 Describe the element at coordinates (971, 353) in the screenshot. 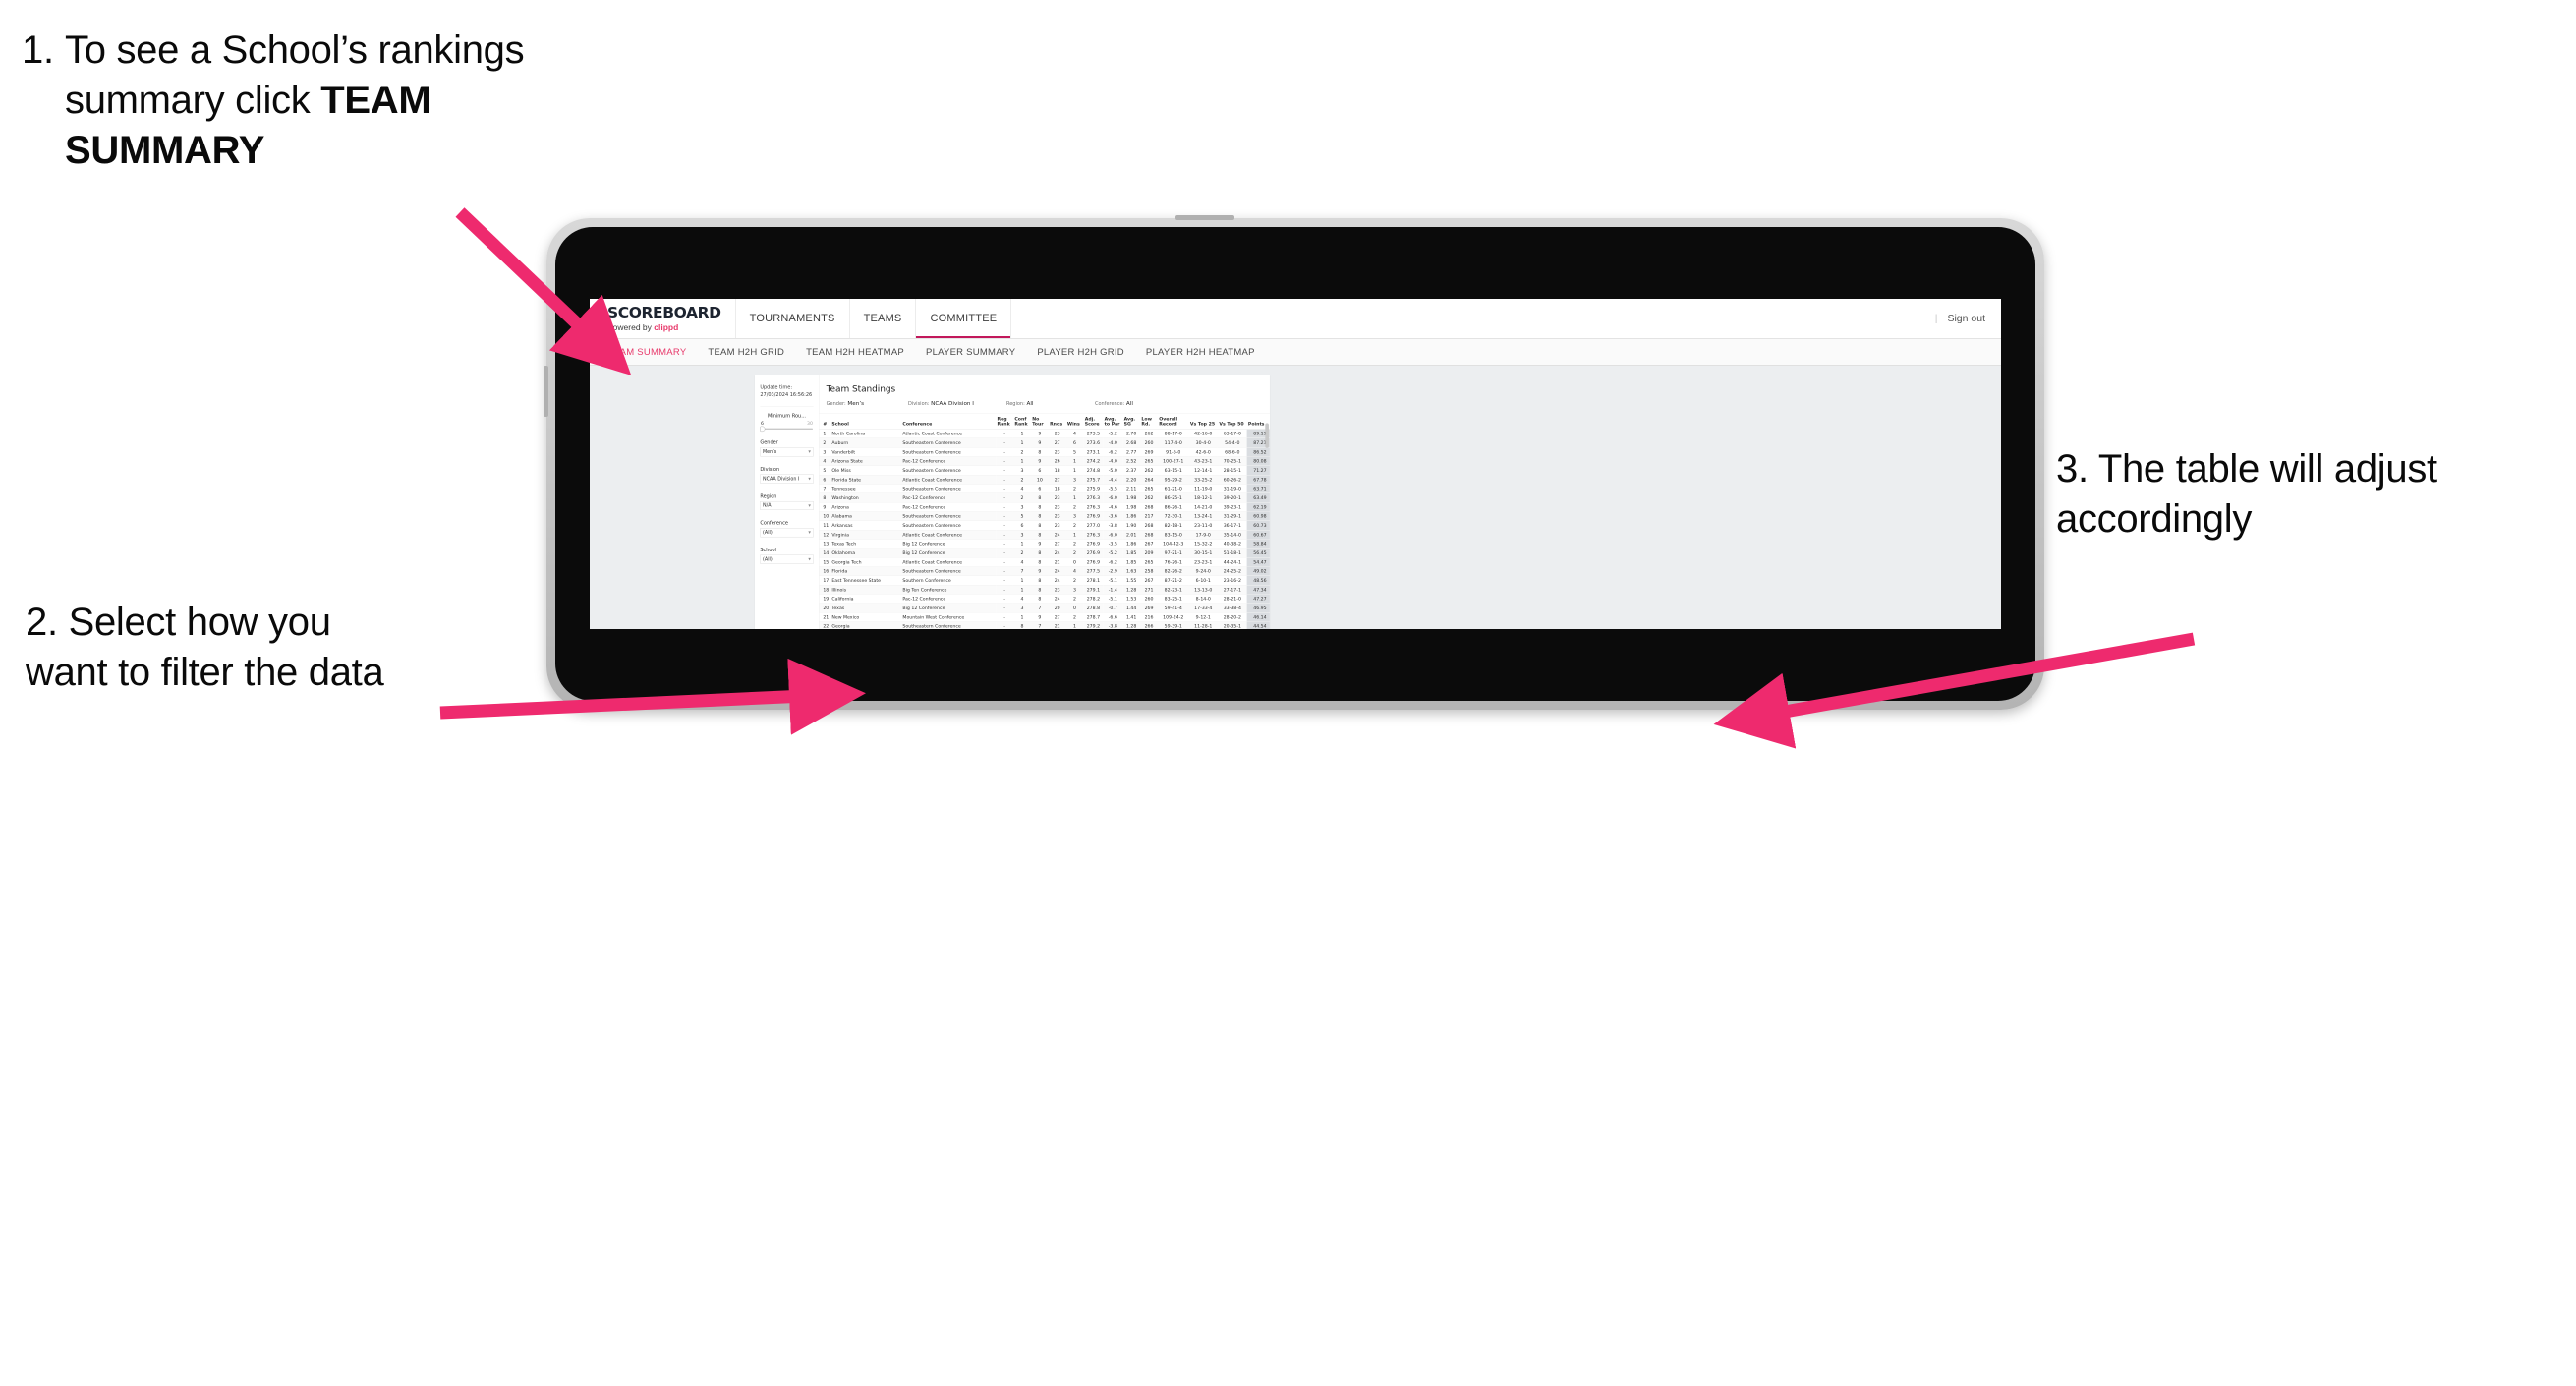

I see `subnav-item-player-summary: PLAYER SUMMARY` at that location.